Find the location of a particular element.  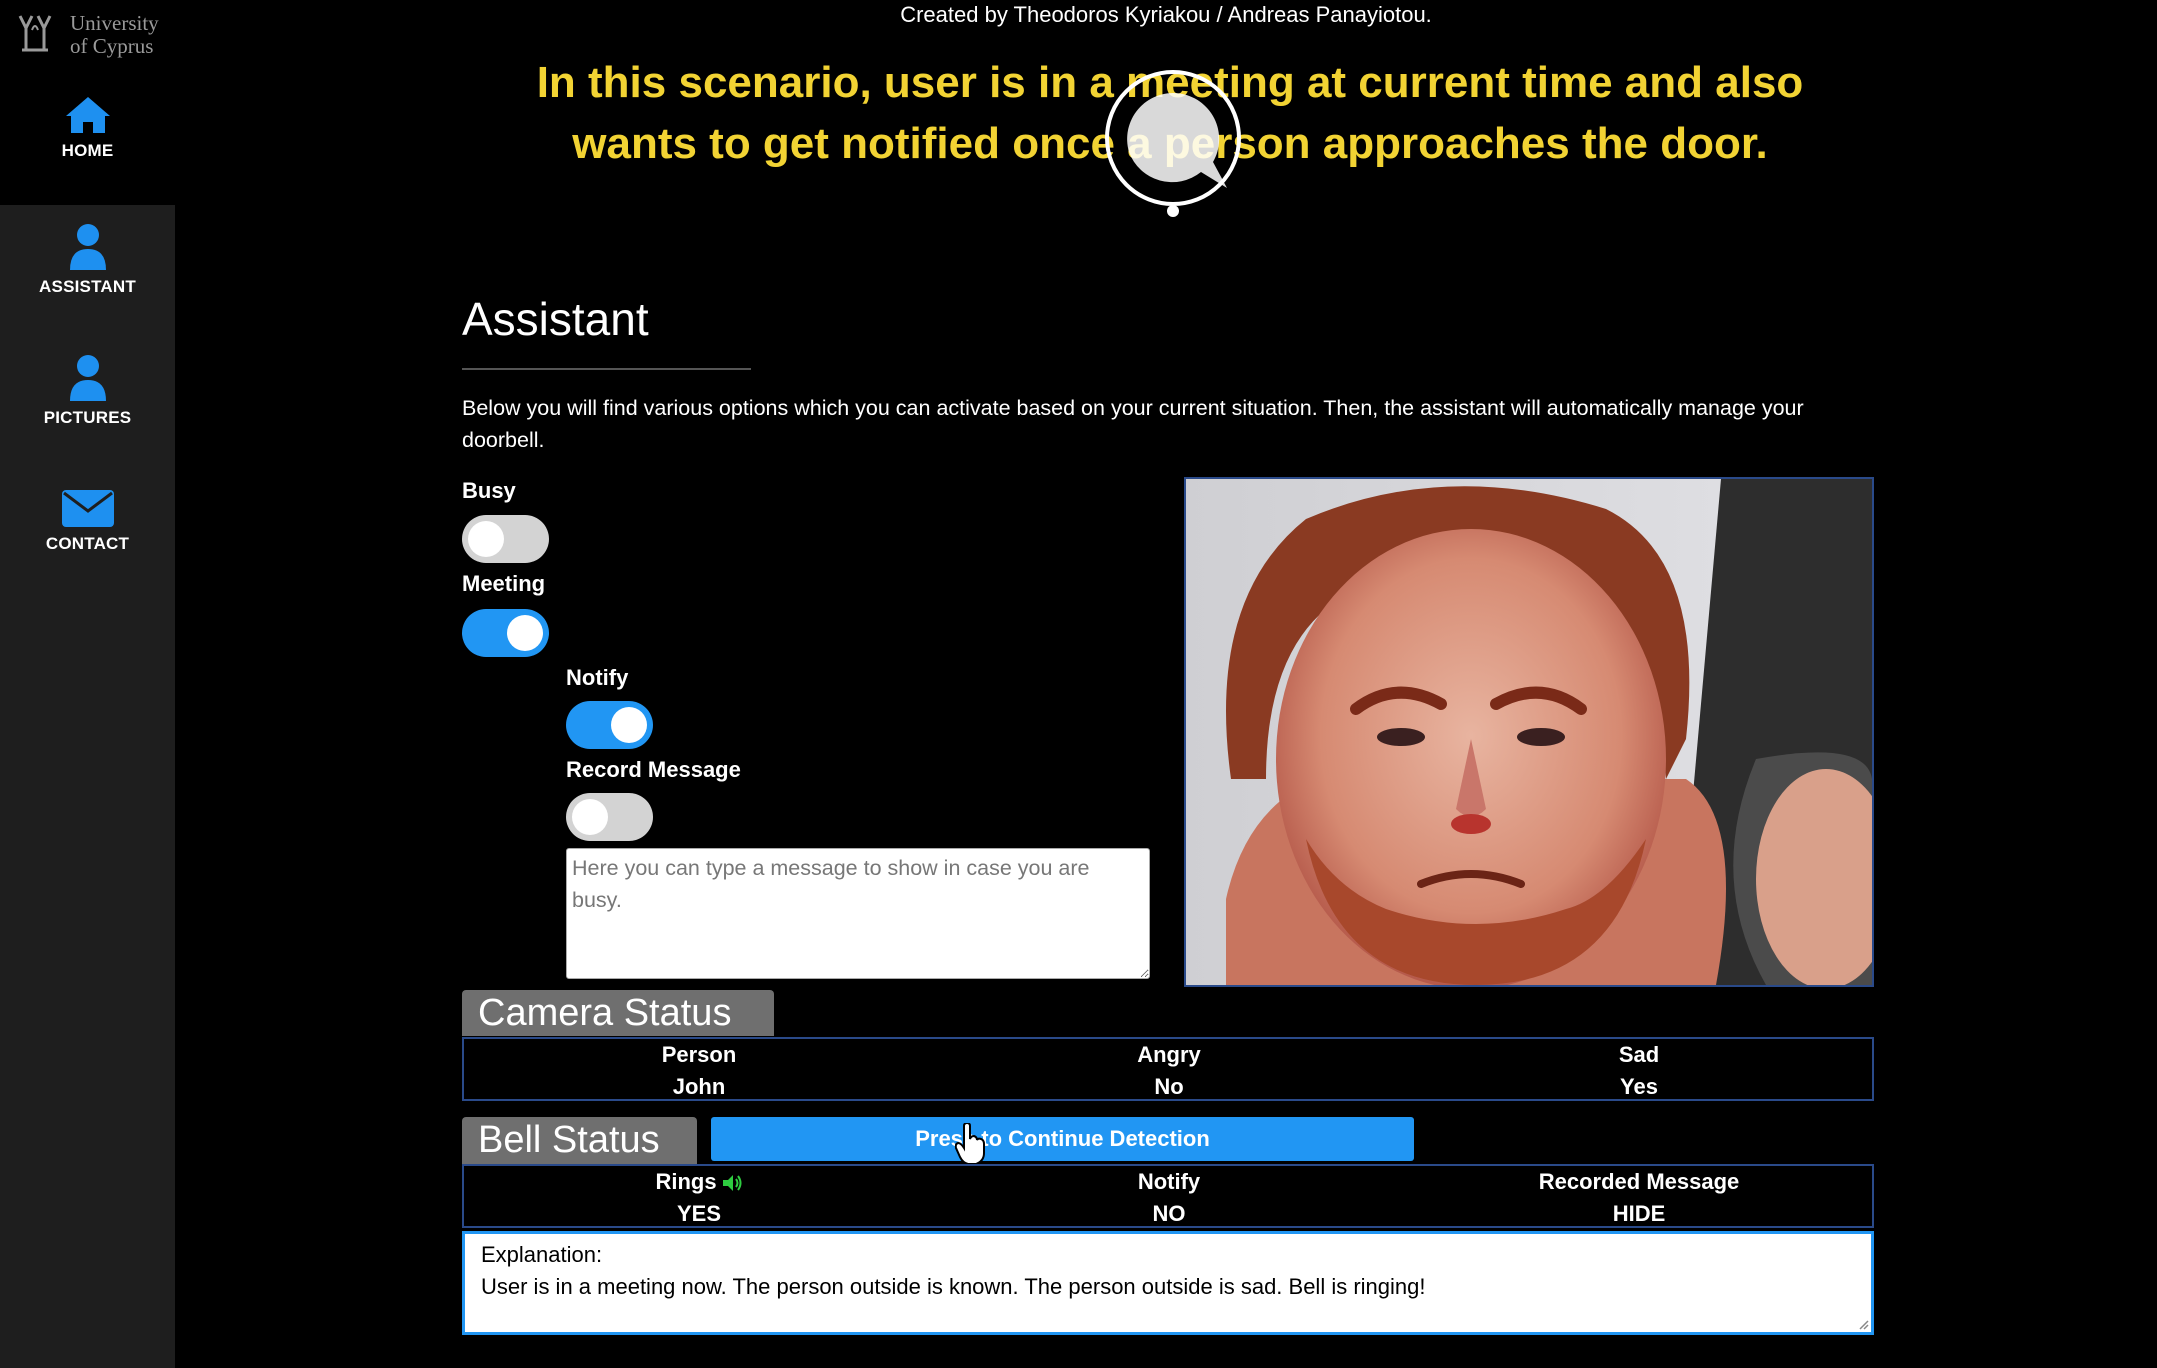

nav-item-assistant-label: ASSISTANT is located at coordinates (87, 286).